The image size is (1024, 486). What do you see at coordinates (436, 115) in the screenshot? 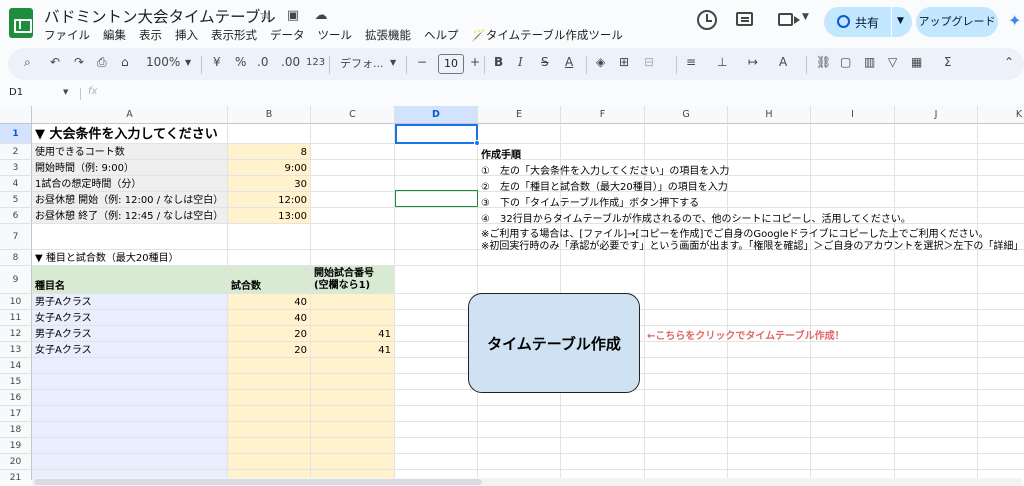
I see `column-header-d: D` at bounding box center [436, 115].